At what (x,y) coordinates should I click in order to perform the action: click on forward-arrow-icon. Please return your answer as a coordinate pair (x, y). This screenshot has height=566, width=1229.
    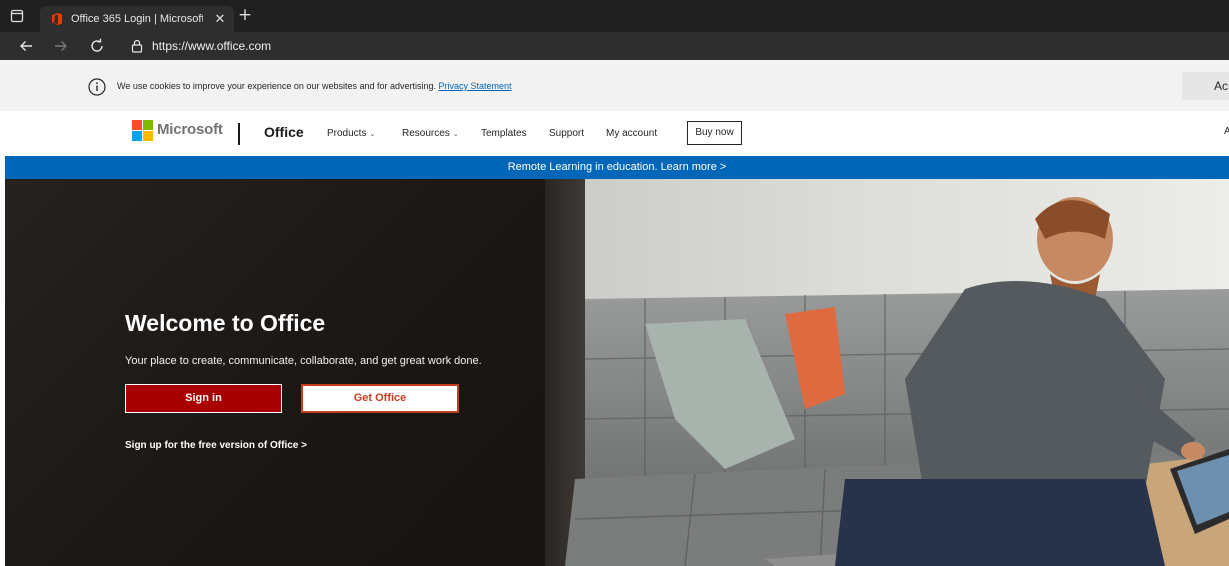
    Looking at the image, I should click on (61, 46).